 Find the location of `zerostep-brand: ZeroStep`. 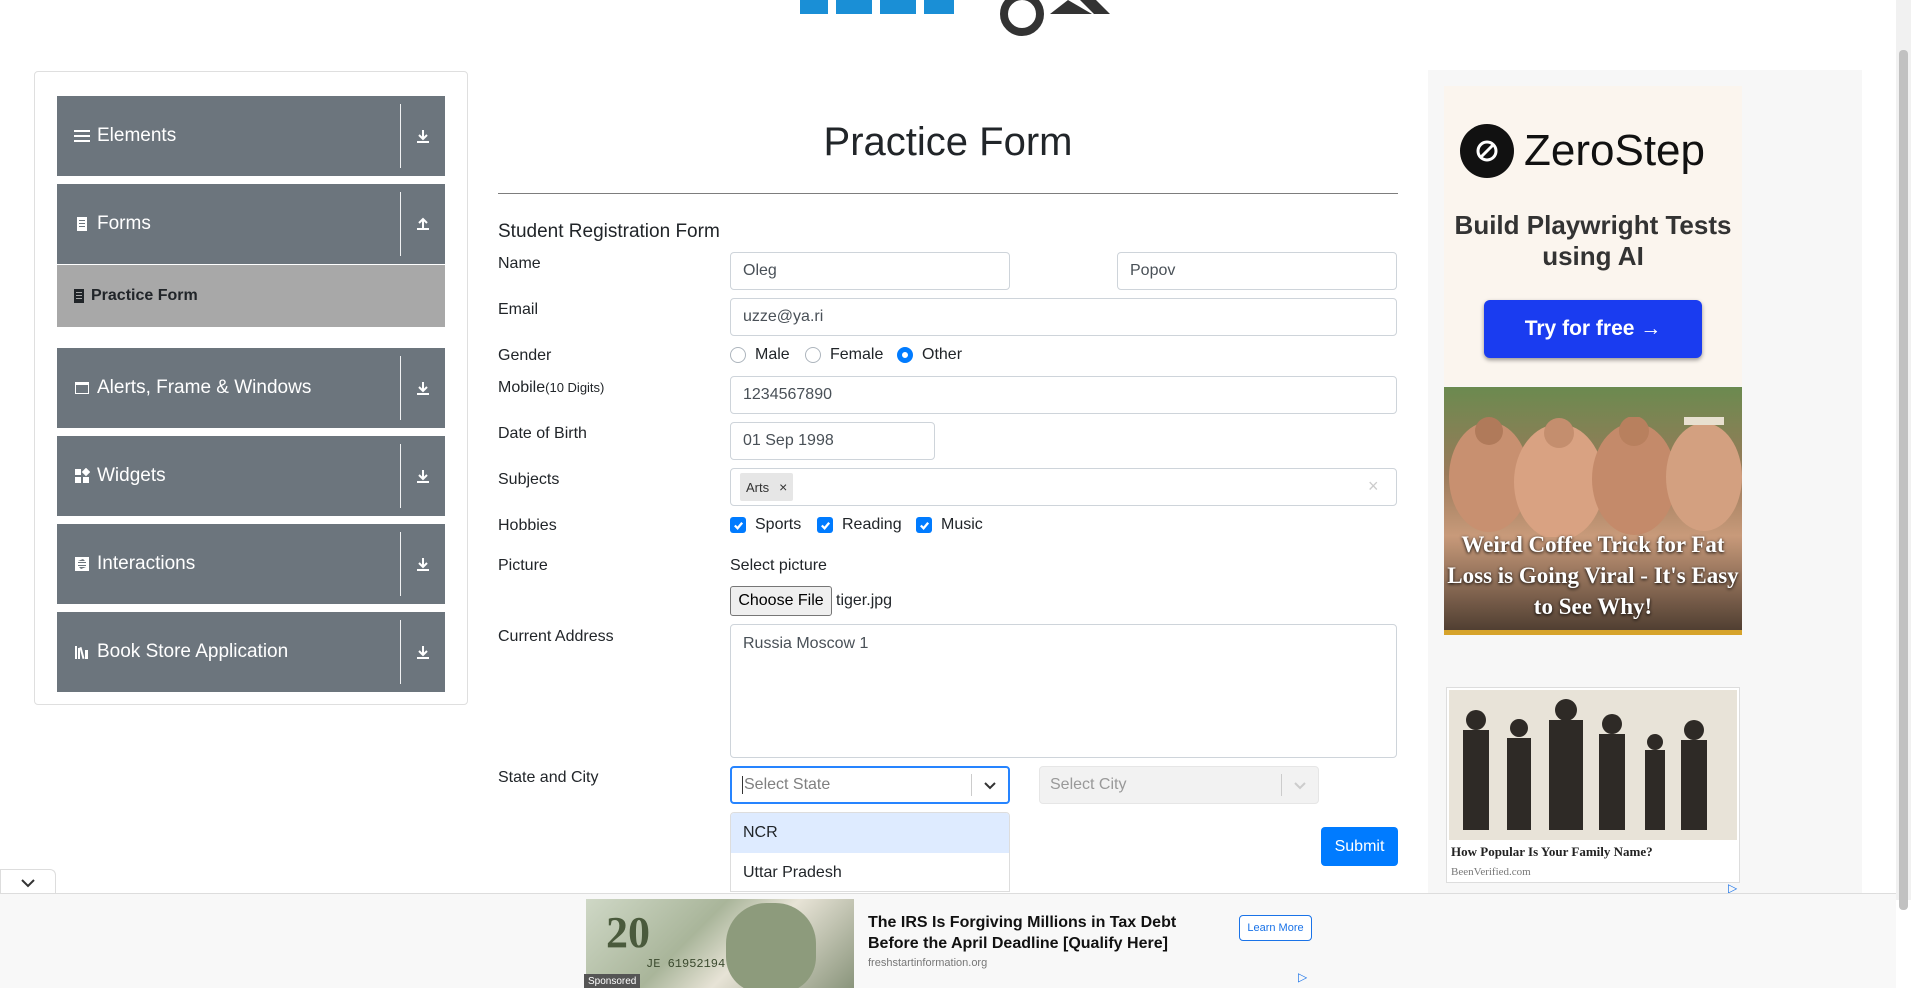

zerostep-brand: ZeroStep is located at coordinates (1614, 150).